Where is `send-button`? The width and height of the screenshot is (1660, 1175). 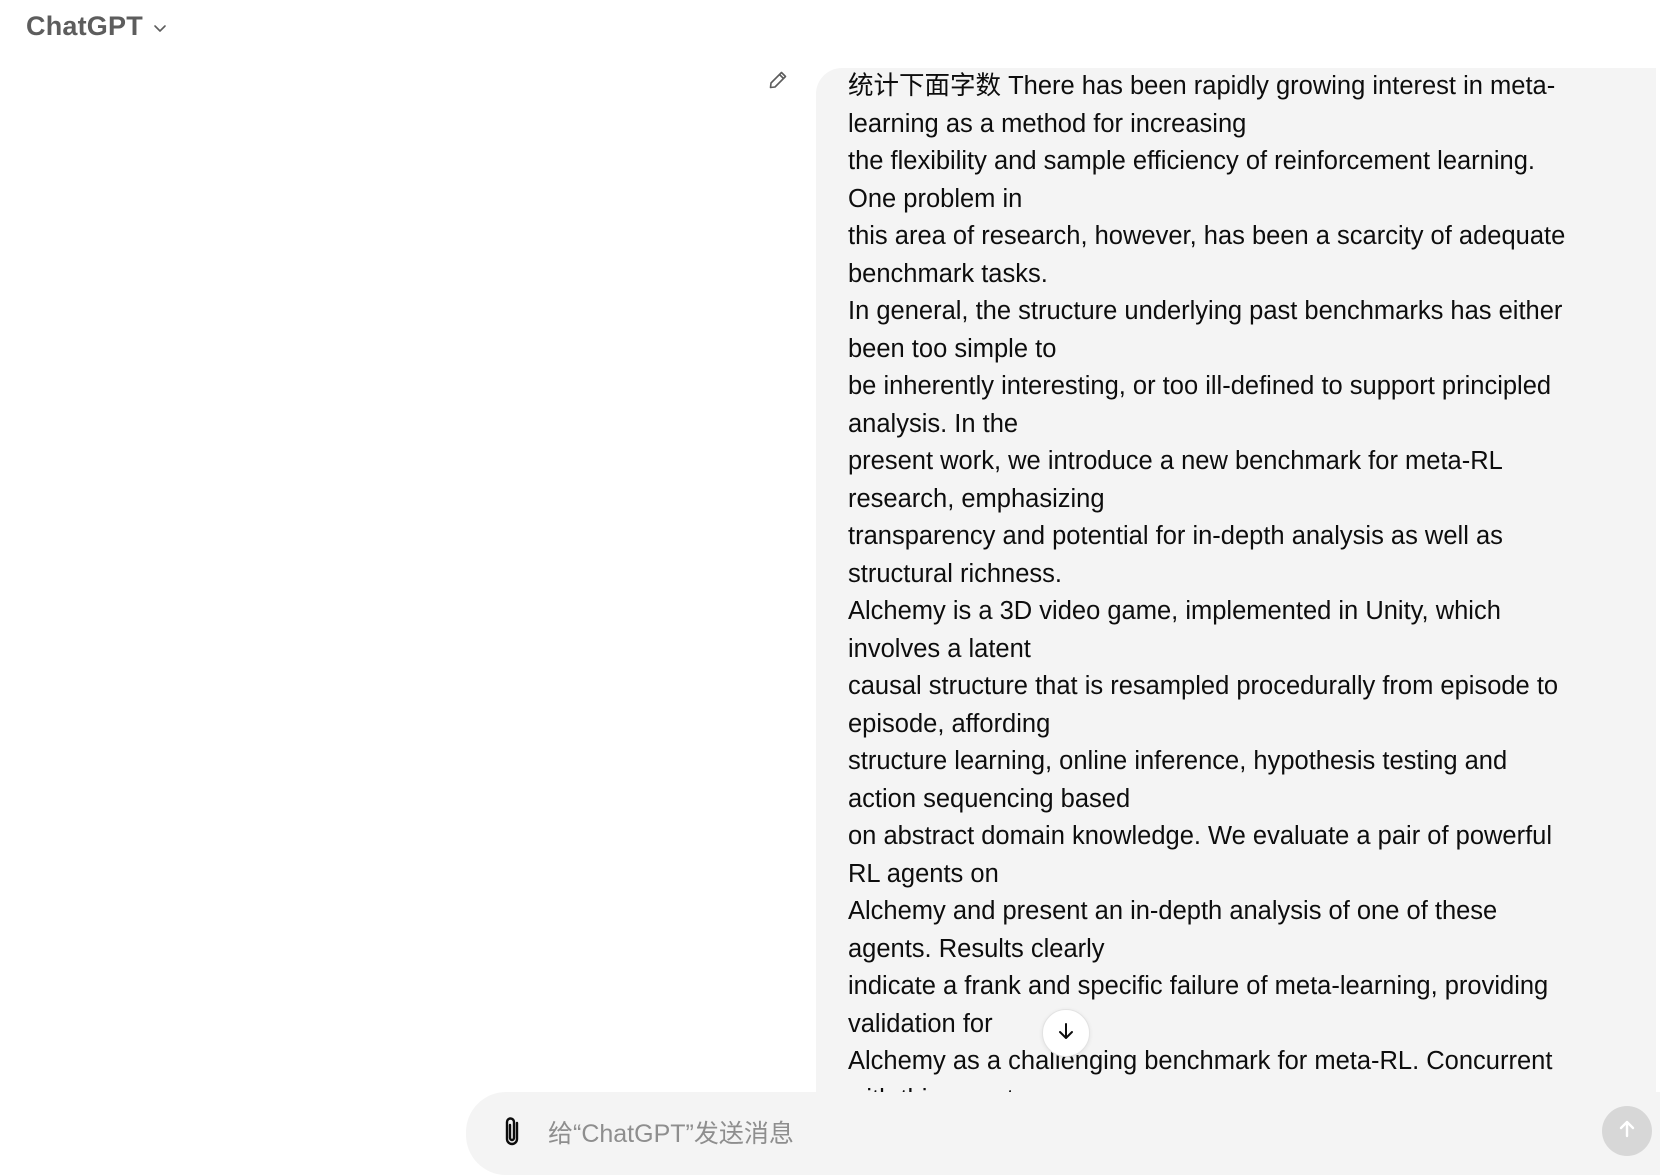
send-button is located at coordinates (1627, 1131).